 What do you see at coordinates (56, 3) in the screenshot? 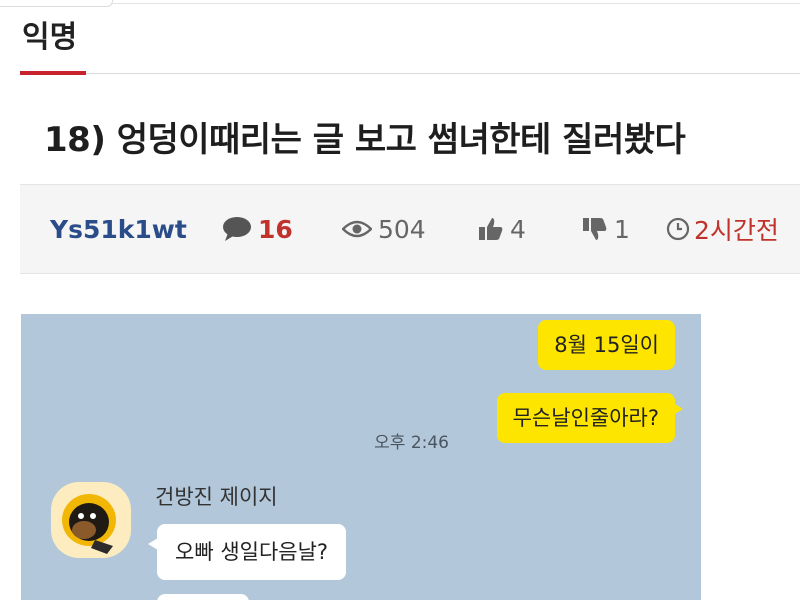
I see `top-tab-edge` at bounding box center [56, 3].